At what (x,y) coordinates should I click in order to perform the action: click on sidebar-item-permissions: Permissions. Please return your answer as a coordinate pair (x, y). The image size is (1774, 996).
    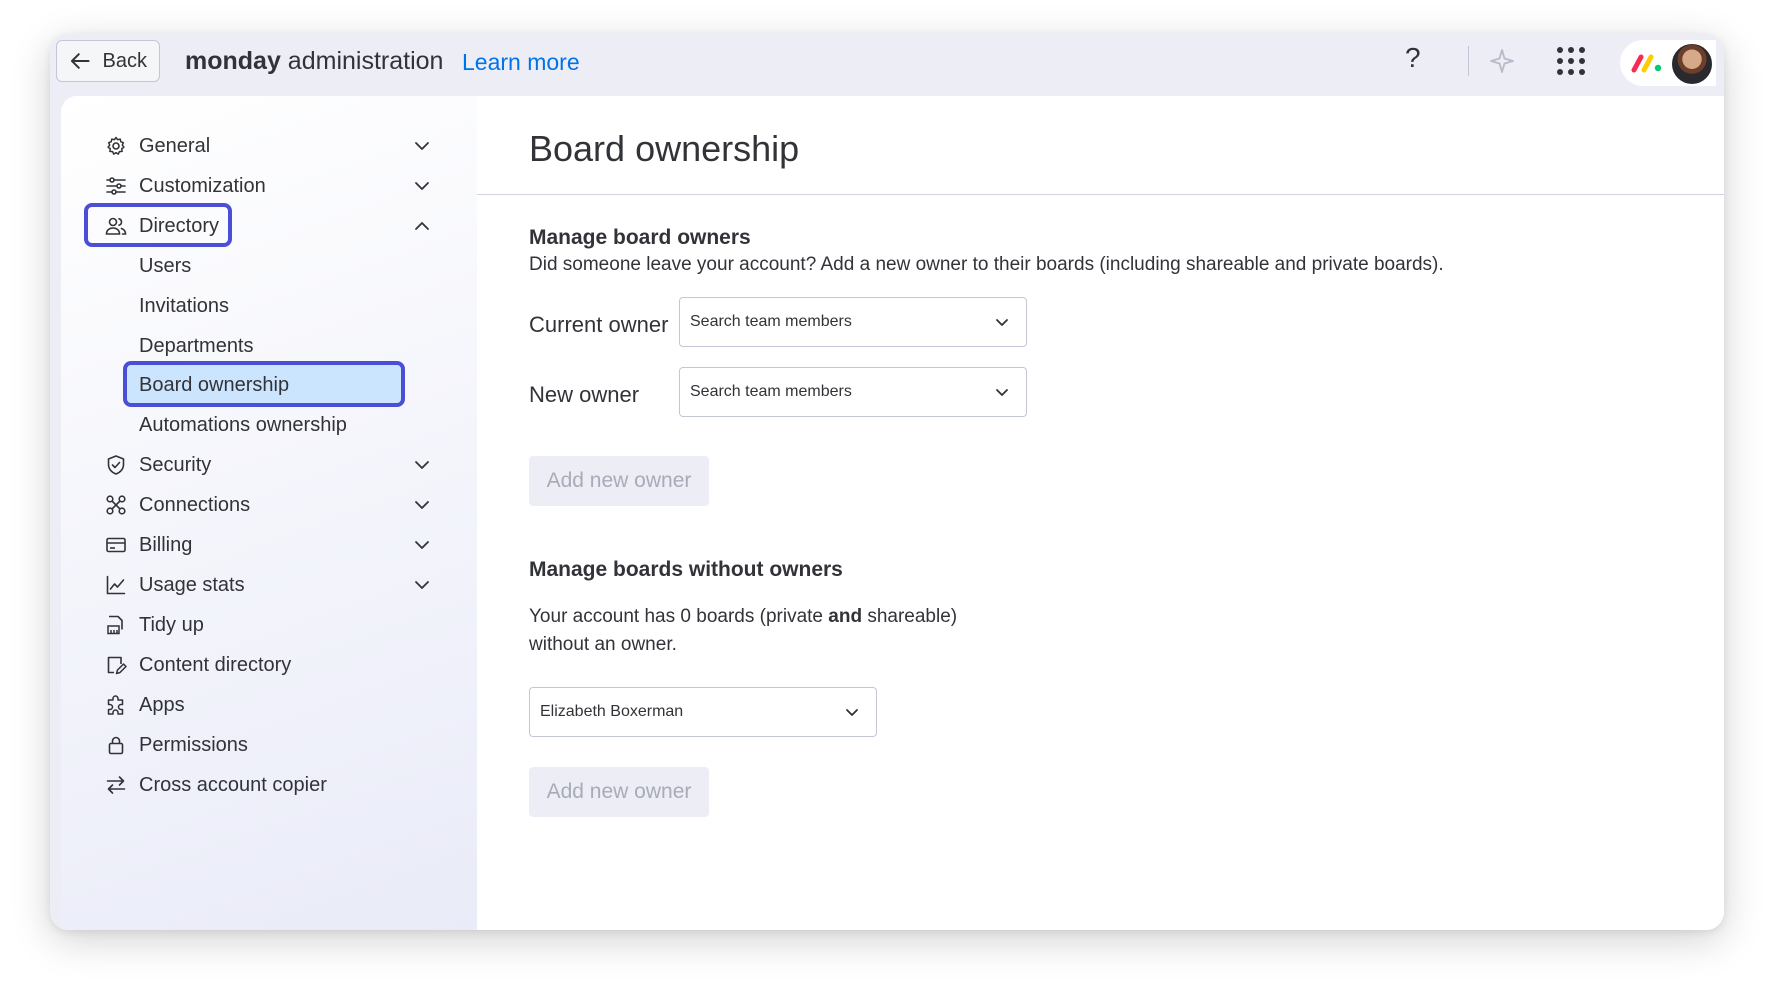
    Looking at the image, I should click on (269, 745).